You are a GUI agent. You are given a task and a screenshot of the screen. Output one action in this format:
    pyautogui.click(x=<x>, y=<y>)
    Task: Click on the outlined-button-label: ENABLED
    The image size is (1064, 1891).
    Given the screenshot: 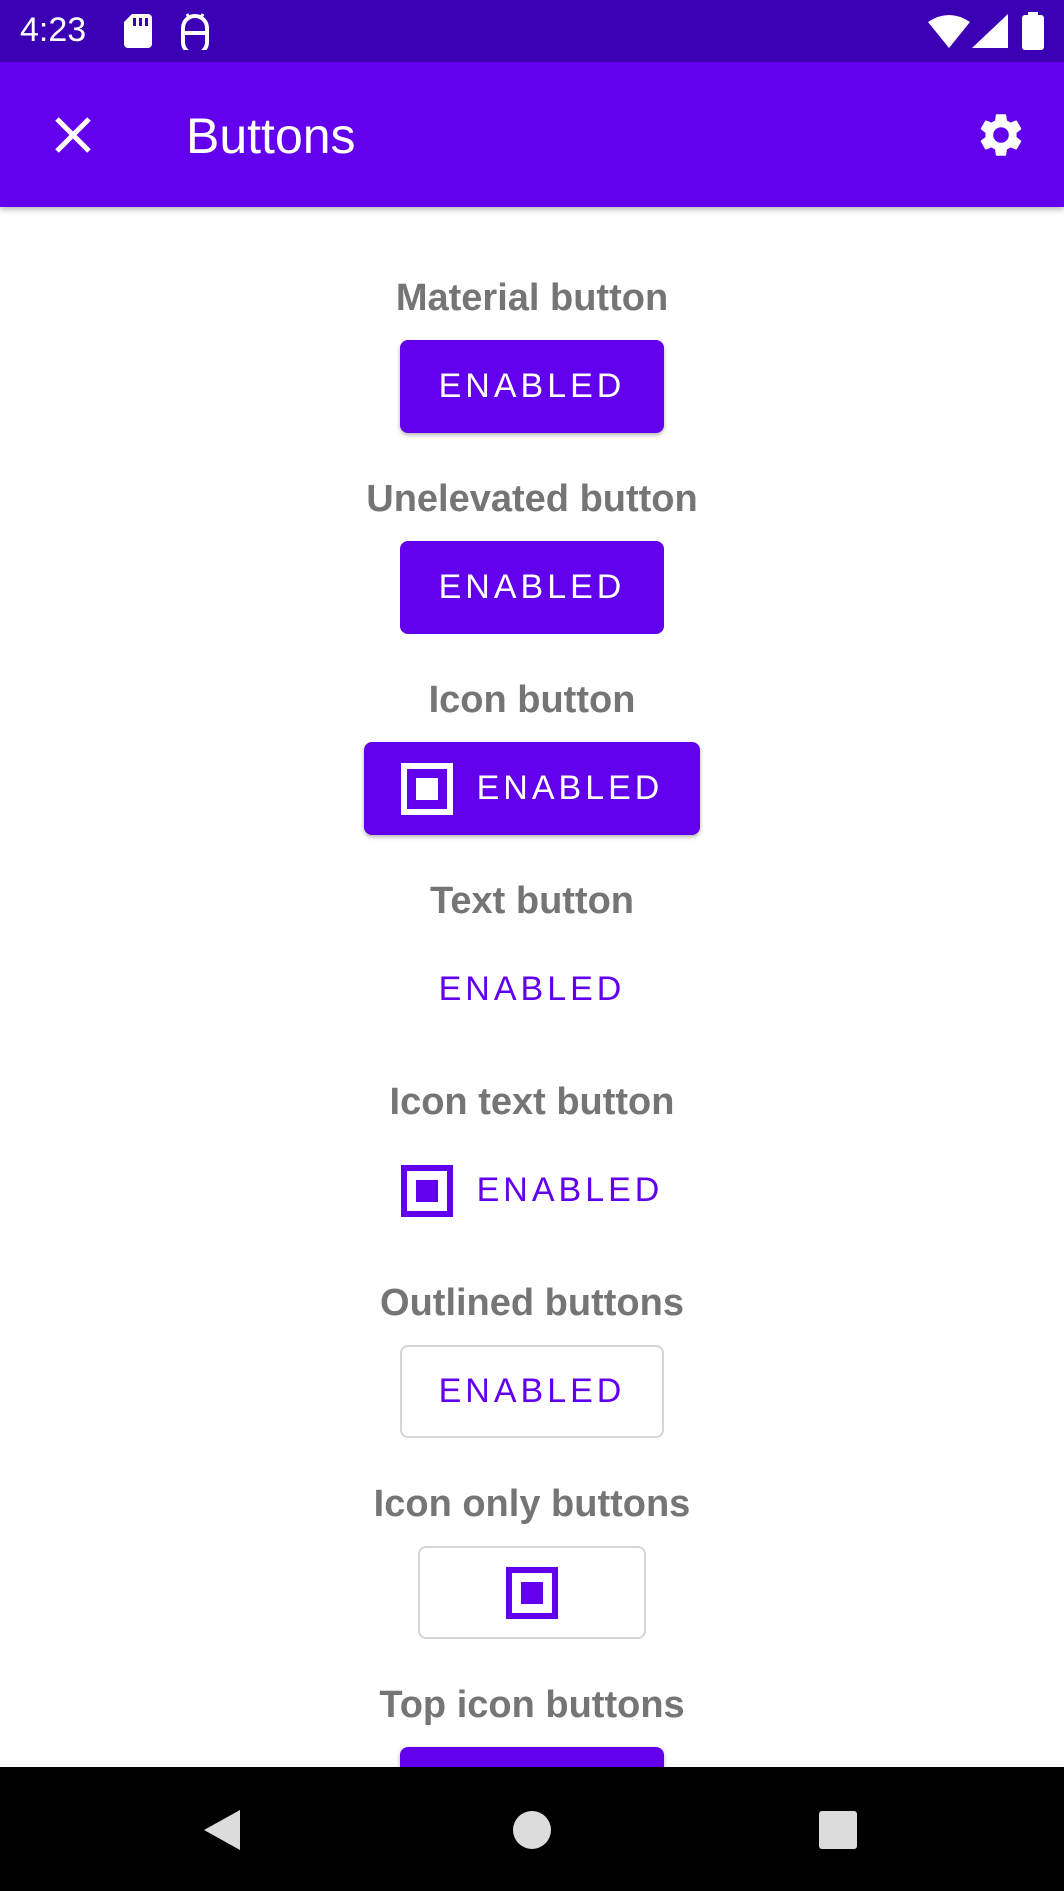 What is the action you would take?
    pyautogui.click(x=532, y=1391)
    